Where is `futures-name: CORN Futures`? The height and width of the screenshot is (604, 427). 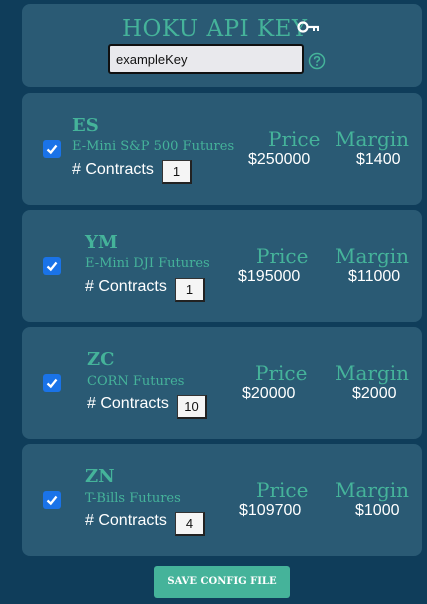 futures-name: CORN Futures is located at coordinates (136, 381).